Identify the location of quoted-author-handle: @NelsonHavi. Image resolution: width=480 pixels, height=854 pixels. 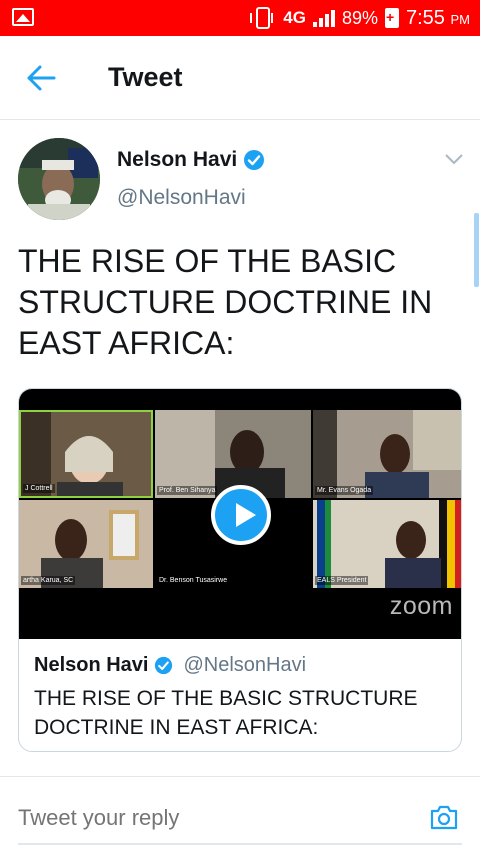
(245, 665).